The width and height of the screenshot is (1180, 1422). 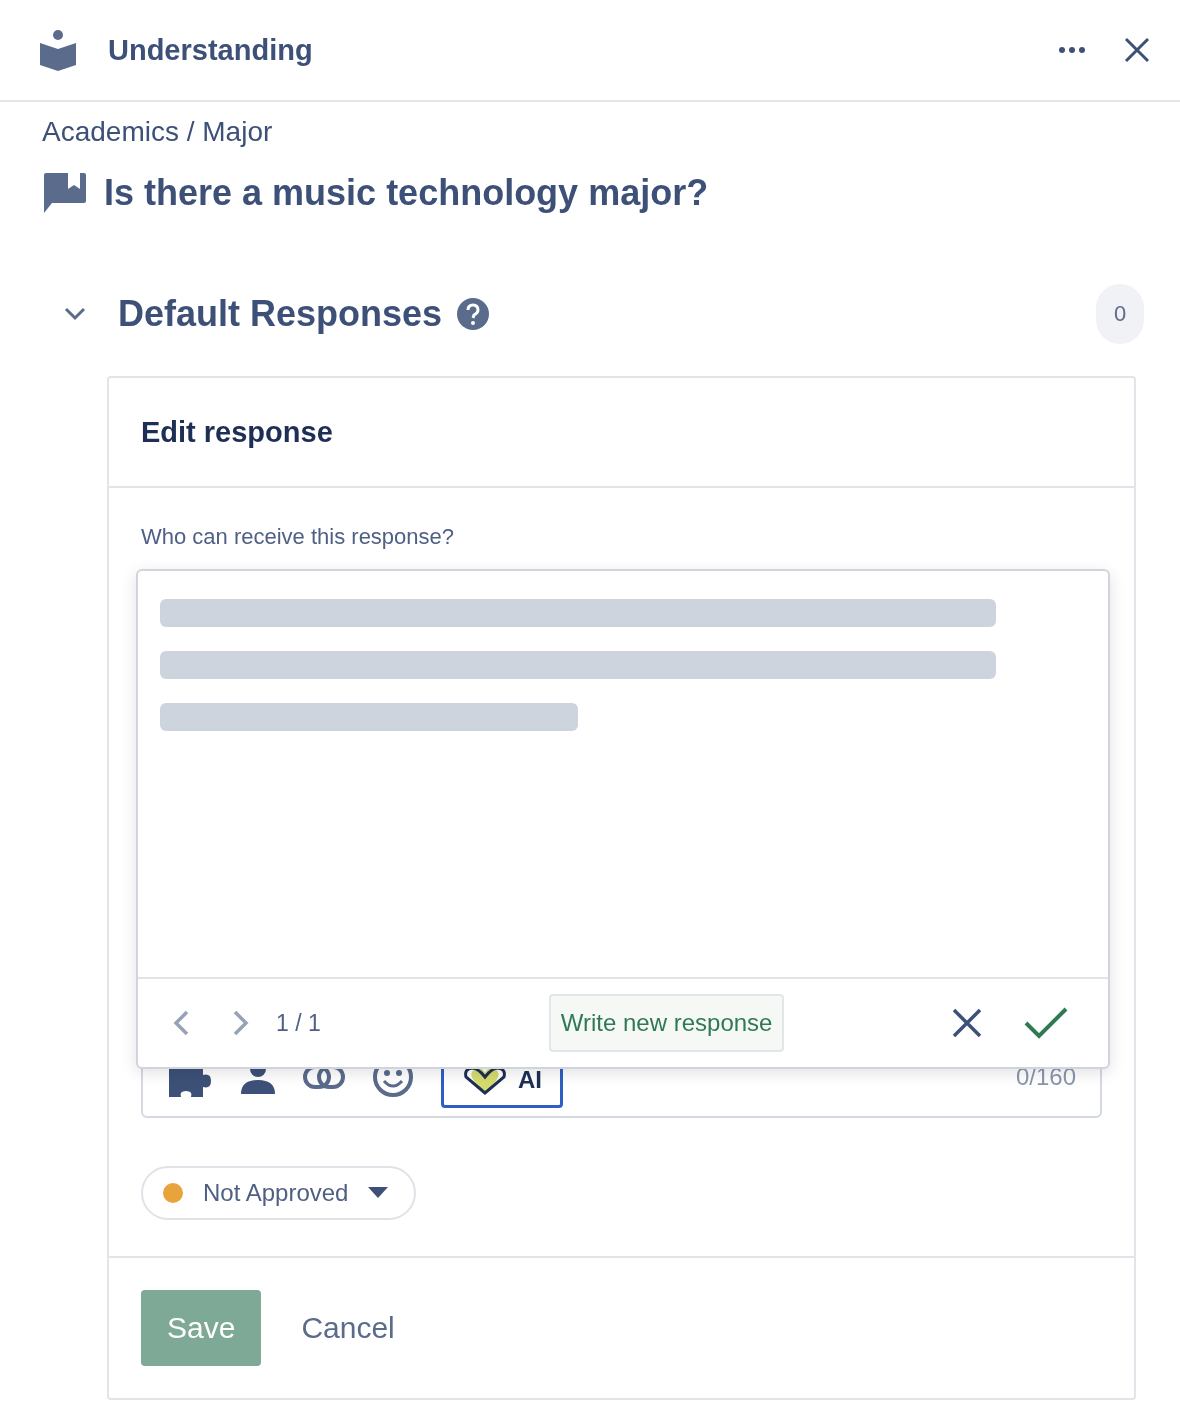 What do you see at coordinates (280, 314) in the screenshot?
I see `section-title: Default Responses` at bounding box center [280, 314].